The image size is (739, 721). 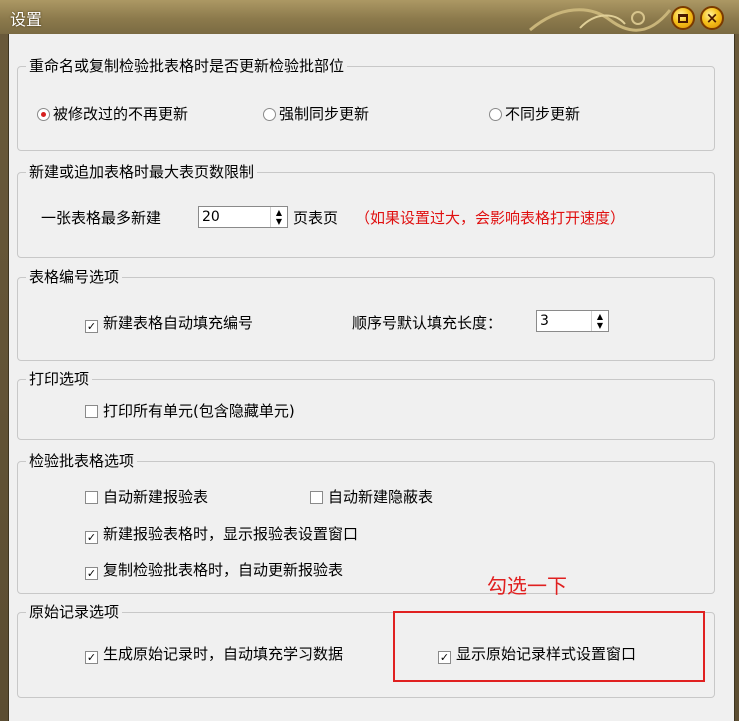 I want to click on original-record-legend: 原始记录选项, so click(x=74, y=612).